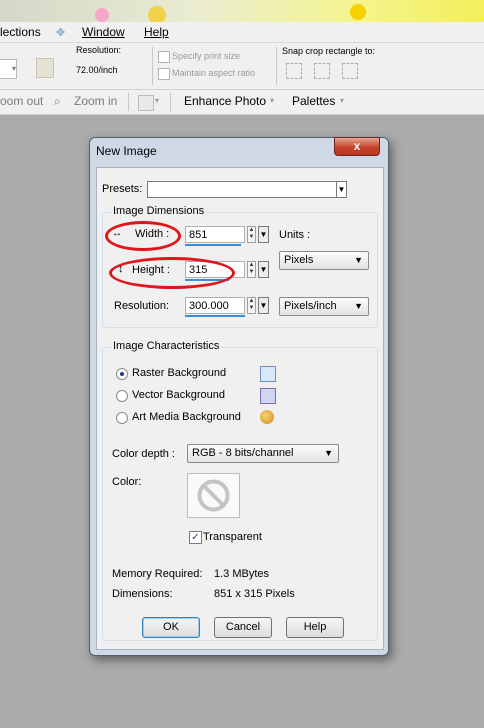 This screenshot has width=484, height=728. What do you see at coordinates (172, 273) in the screenshot?
I see `annotation-ring-height` at bounding box center [172, 273].